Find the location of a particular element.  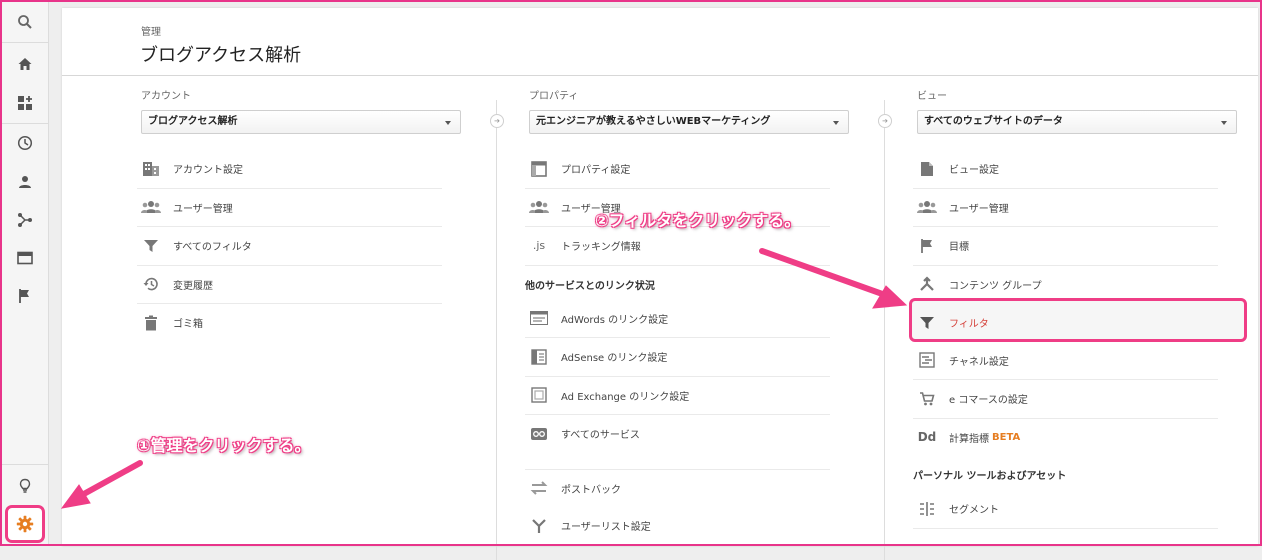

arrow-head-admin is located at coordinates (75, 496).